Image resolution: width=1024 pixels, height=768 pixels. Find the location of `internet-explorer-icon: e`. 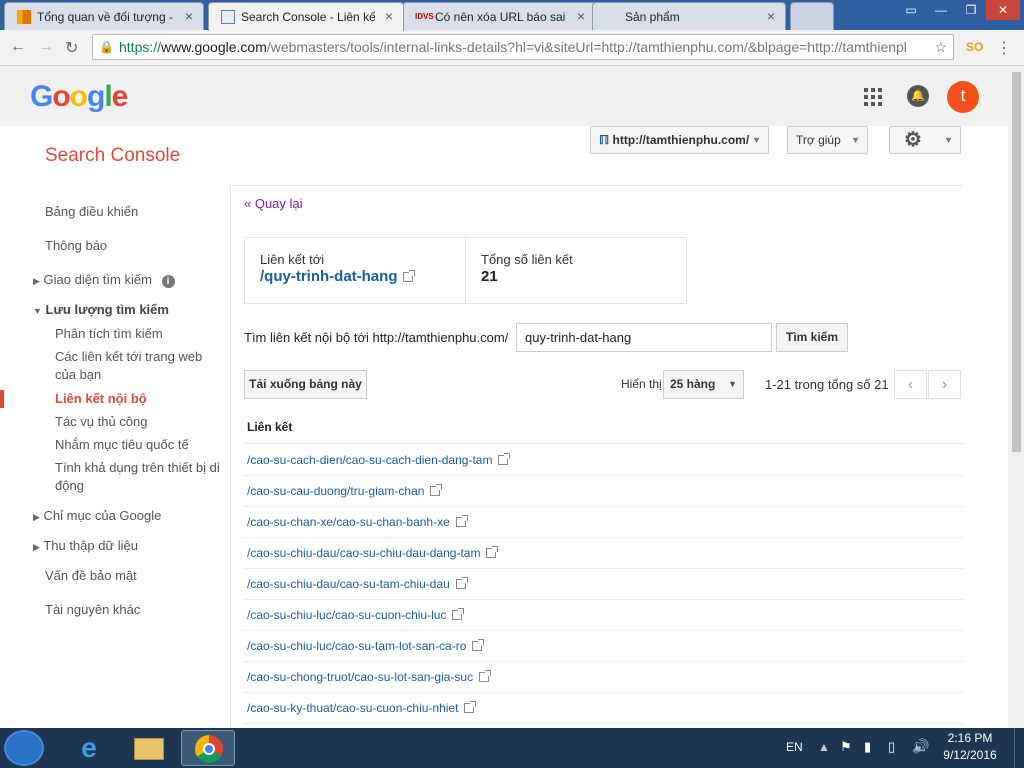

internet-explorer-icon: e is located at coordinates (89, 748).